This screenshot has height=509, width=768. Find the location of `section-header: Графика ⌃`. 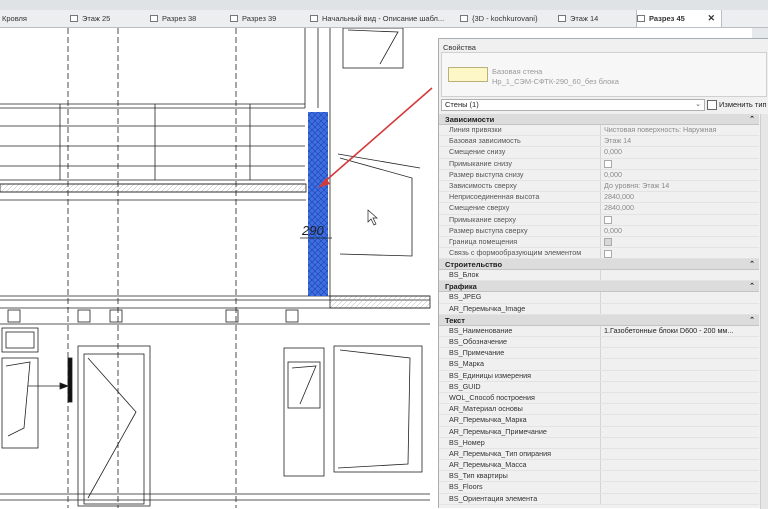

section-header: Графика ⌃ is located at coordinates (599, 287).